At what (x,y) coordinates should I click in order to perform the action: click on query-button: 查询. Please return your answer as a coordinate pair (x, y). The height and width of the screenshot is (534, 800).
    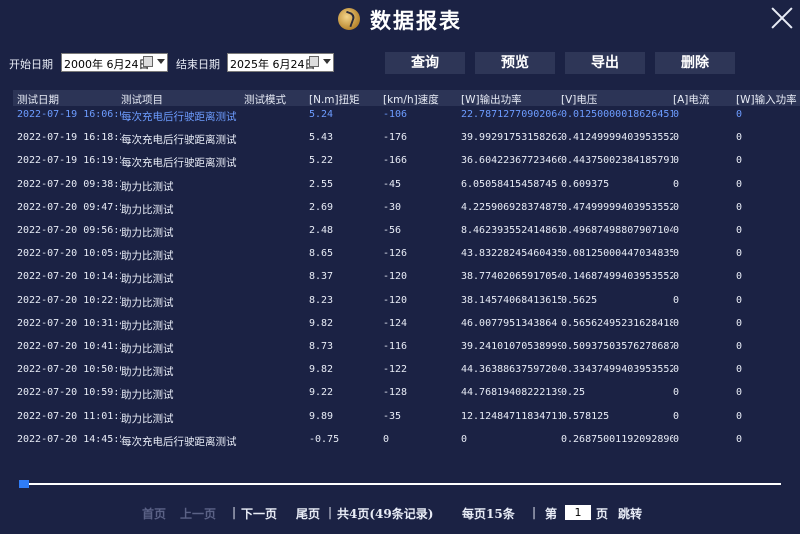
    Looking at the image, I should click on (425, 63).